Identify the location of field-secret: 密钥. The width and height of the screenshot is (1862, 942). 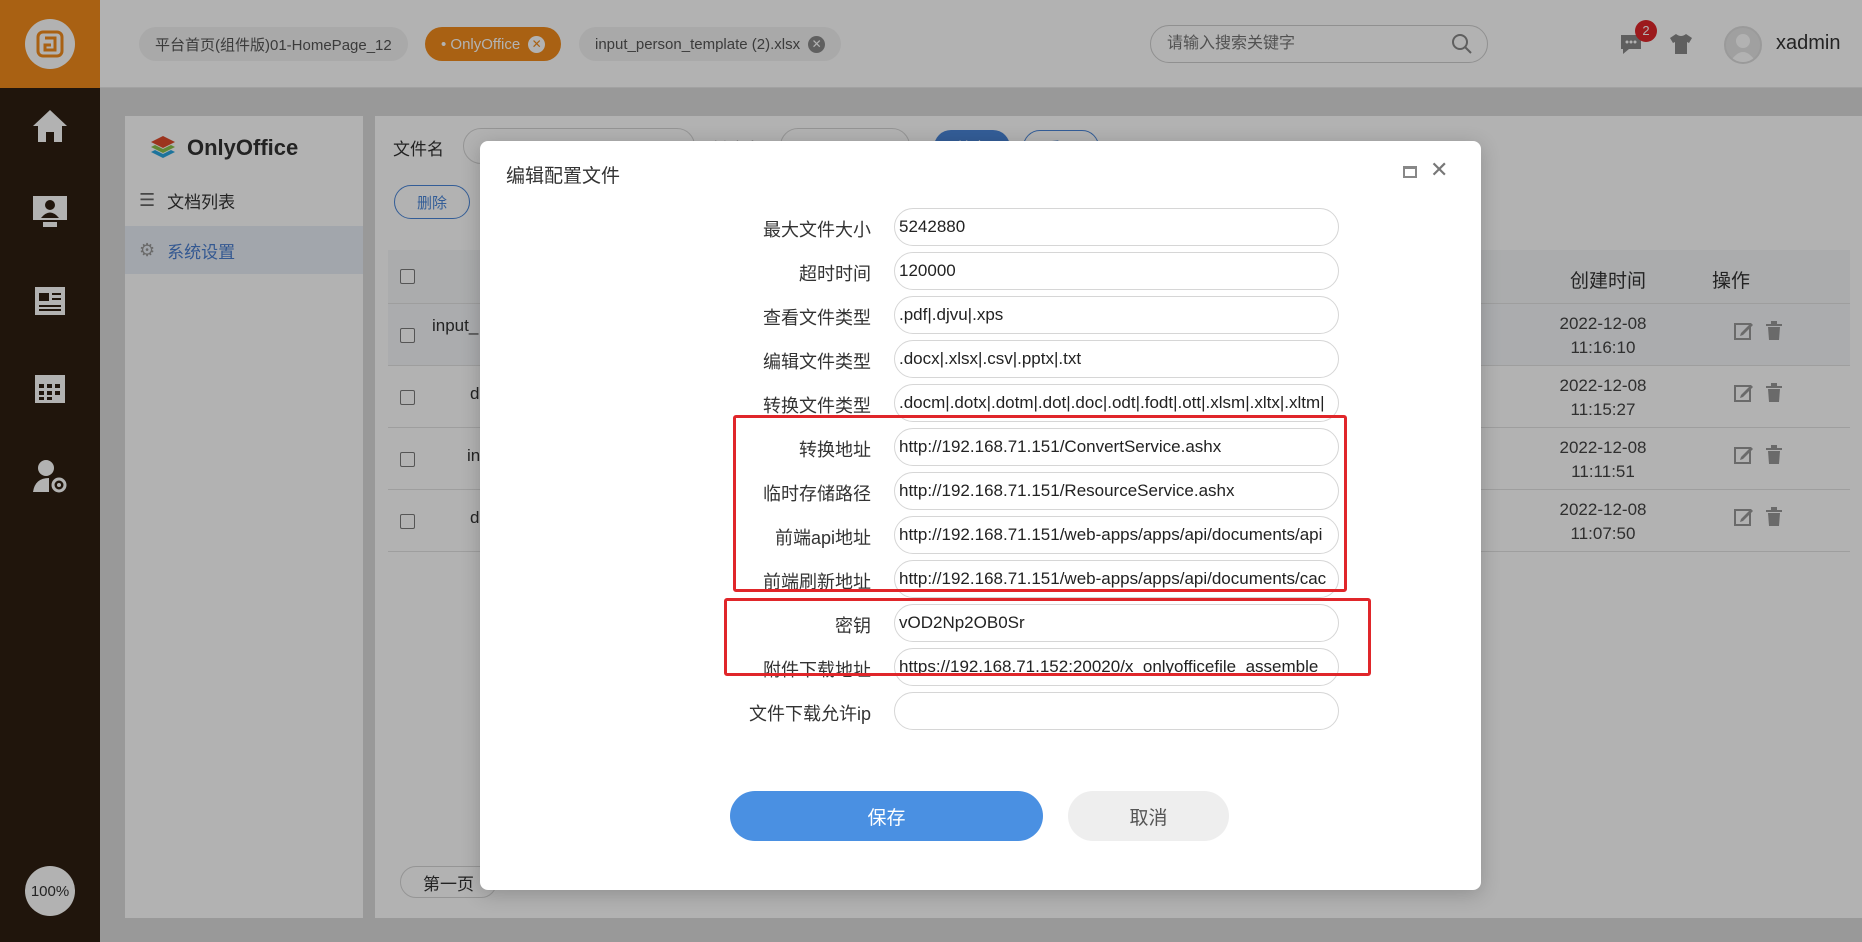
(980, 623).